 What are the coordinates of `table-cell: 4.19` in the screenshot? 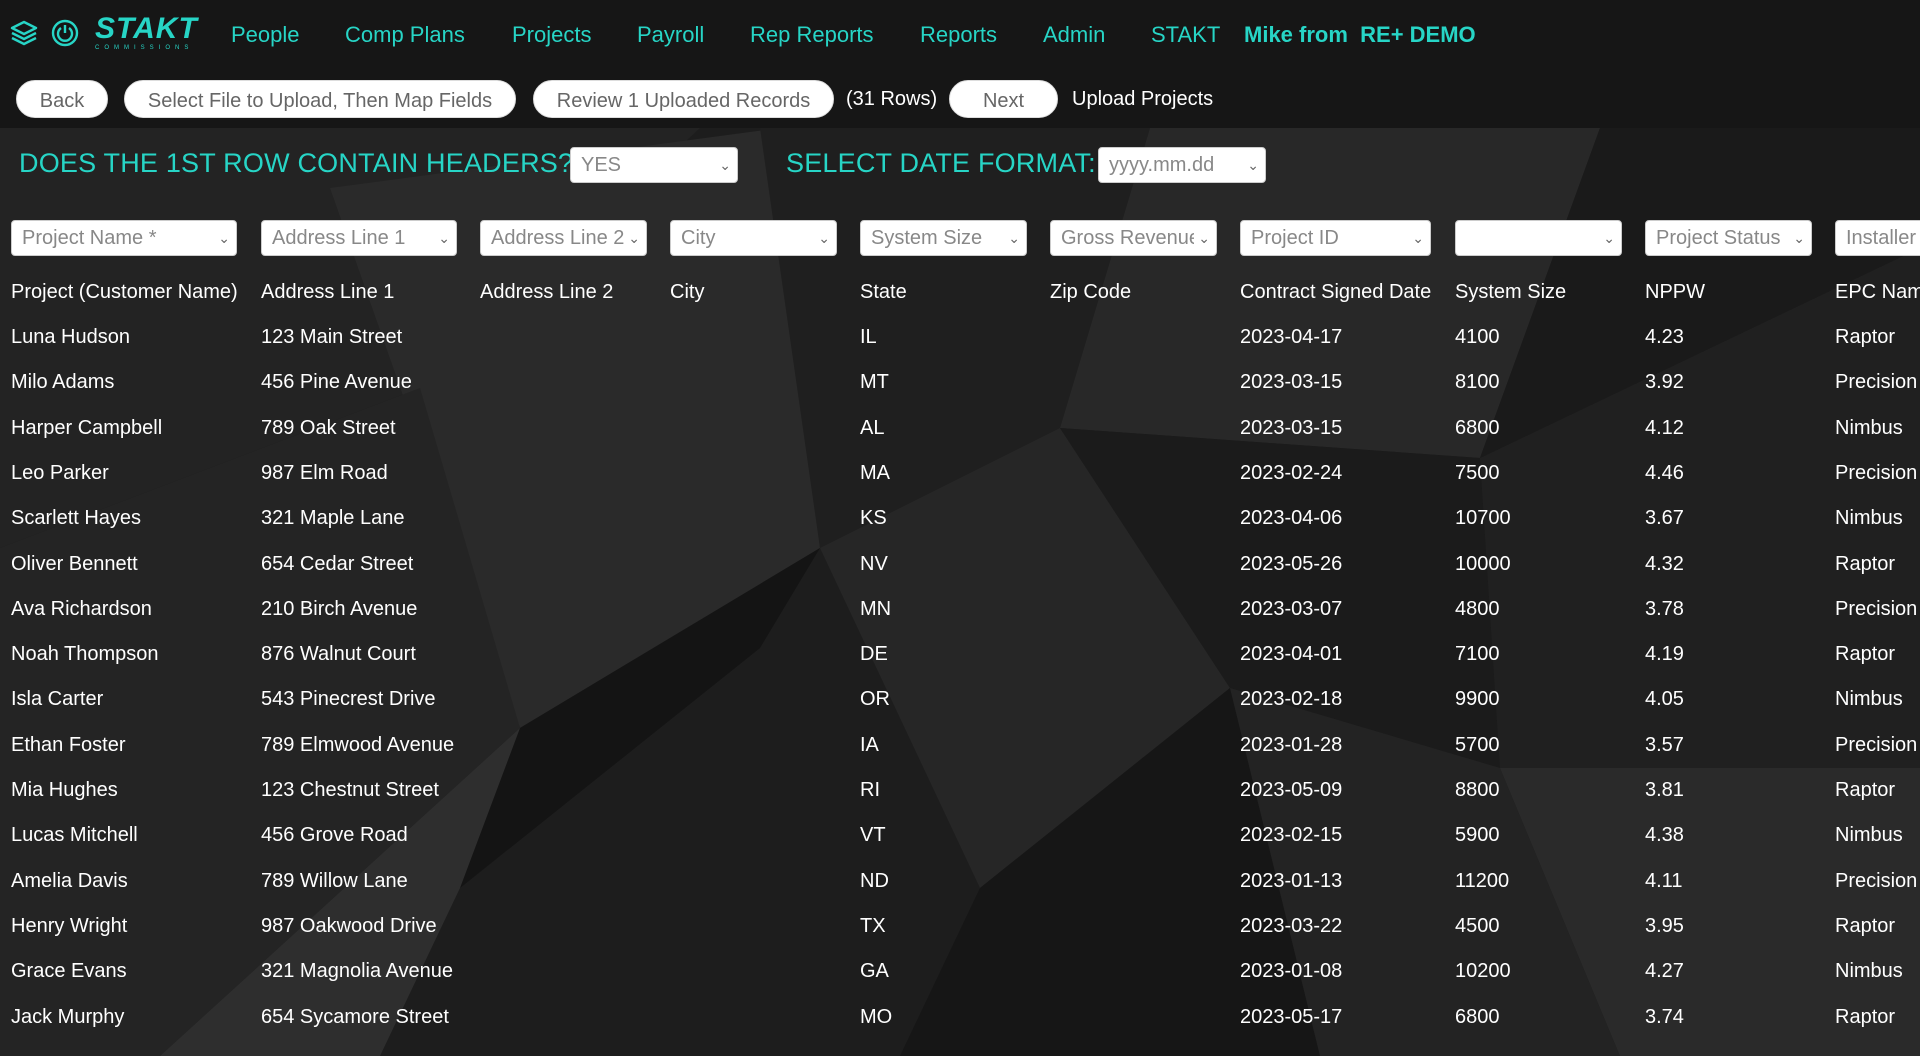 It's located at (1664, 654).